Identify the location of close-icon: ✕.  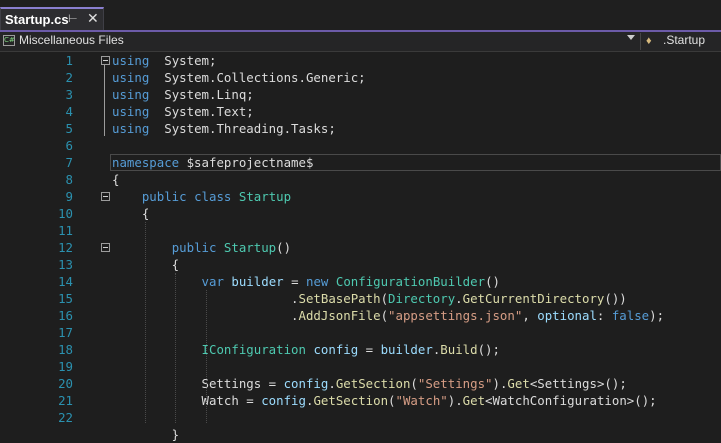
(94, 18).